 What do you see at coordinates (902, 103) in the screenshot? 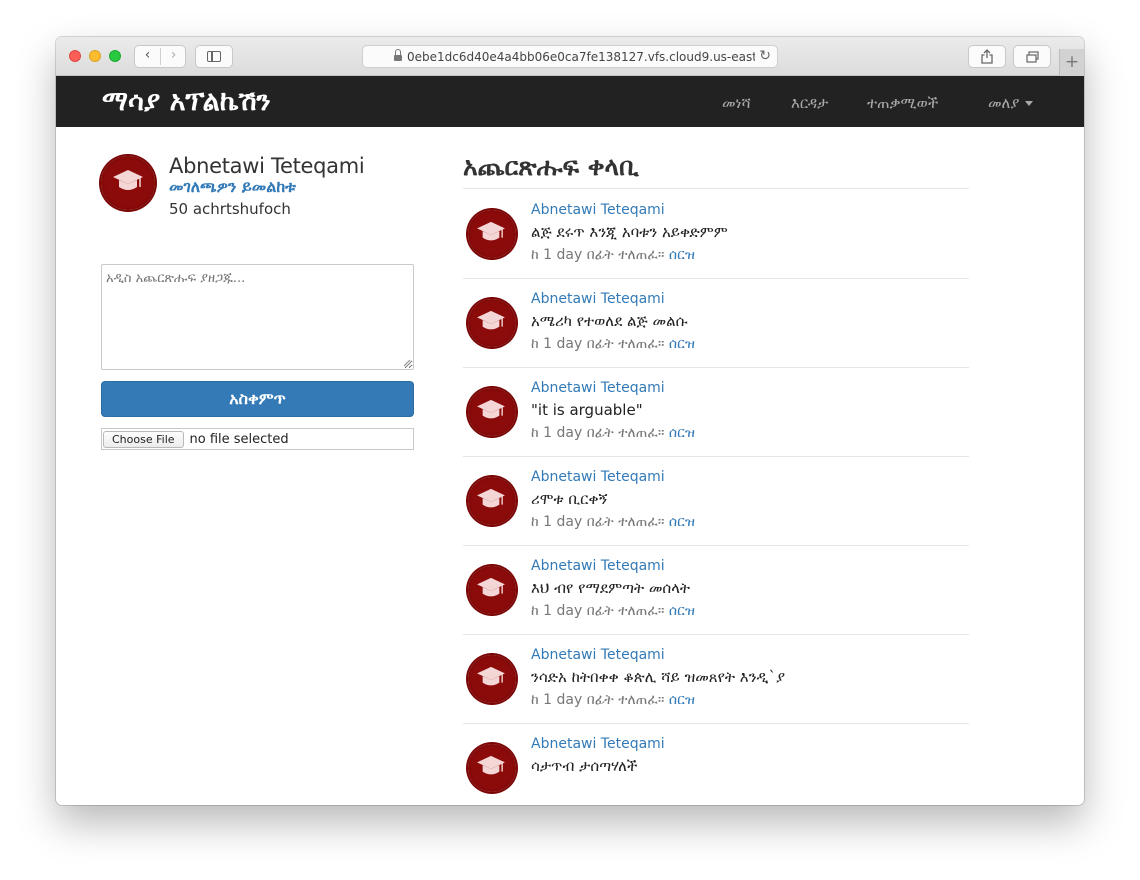
I see `nav-item-users: ተጠቃሚወች` at bounding box center [902, 103].